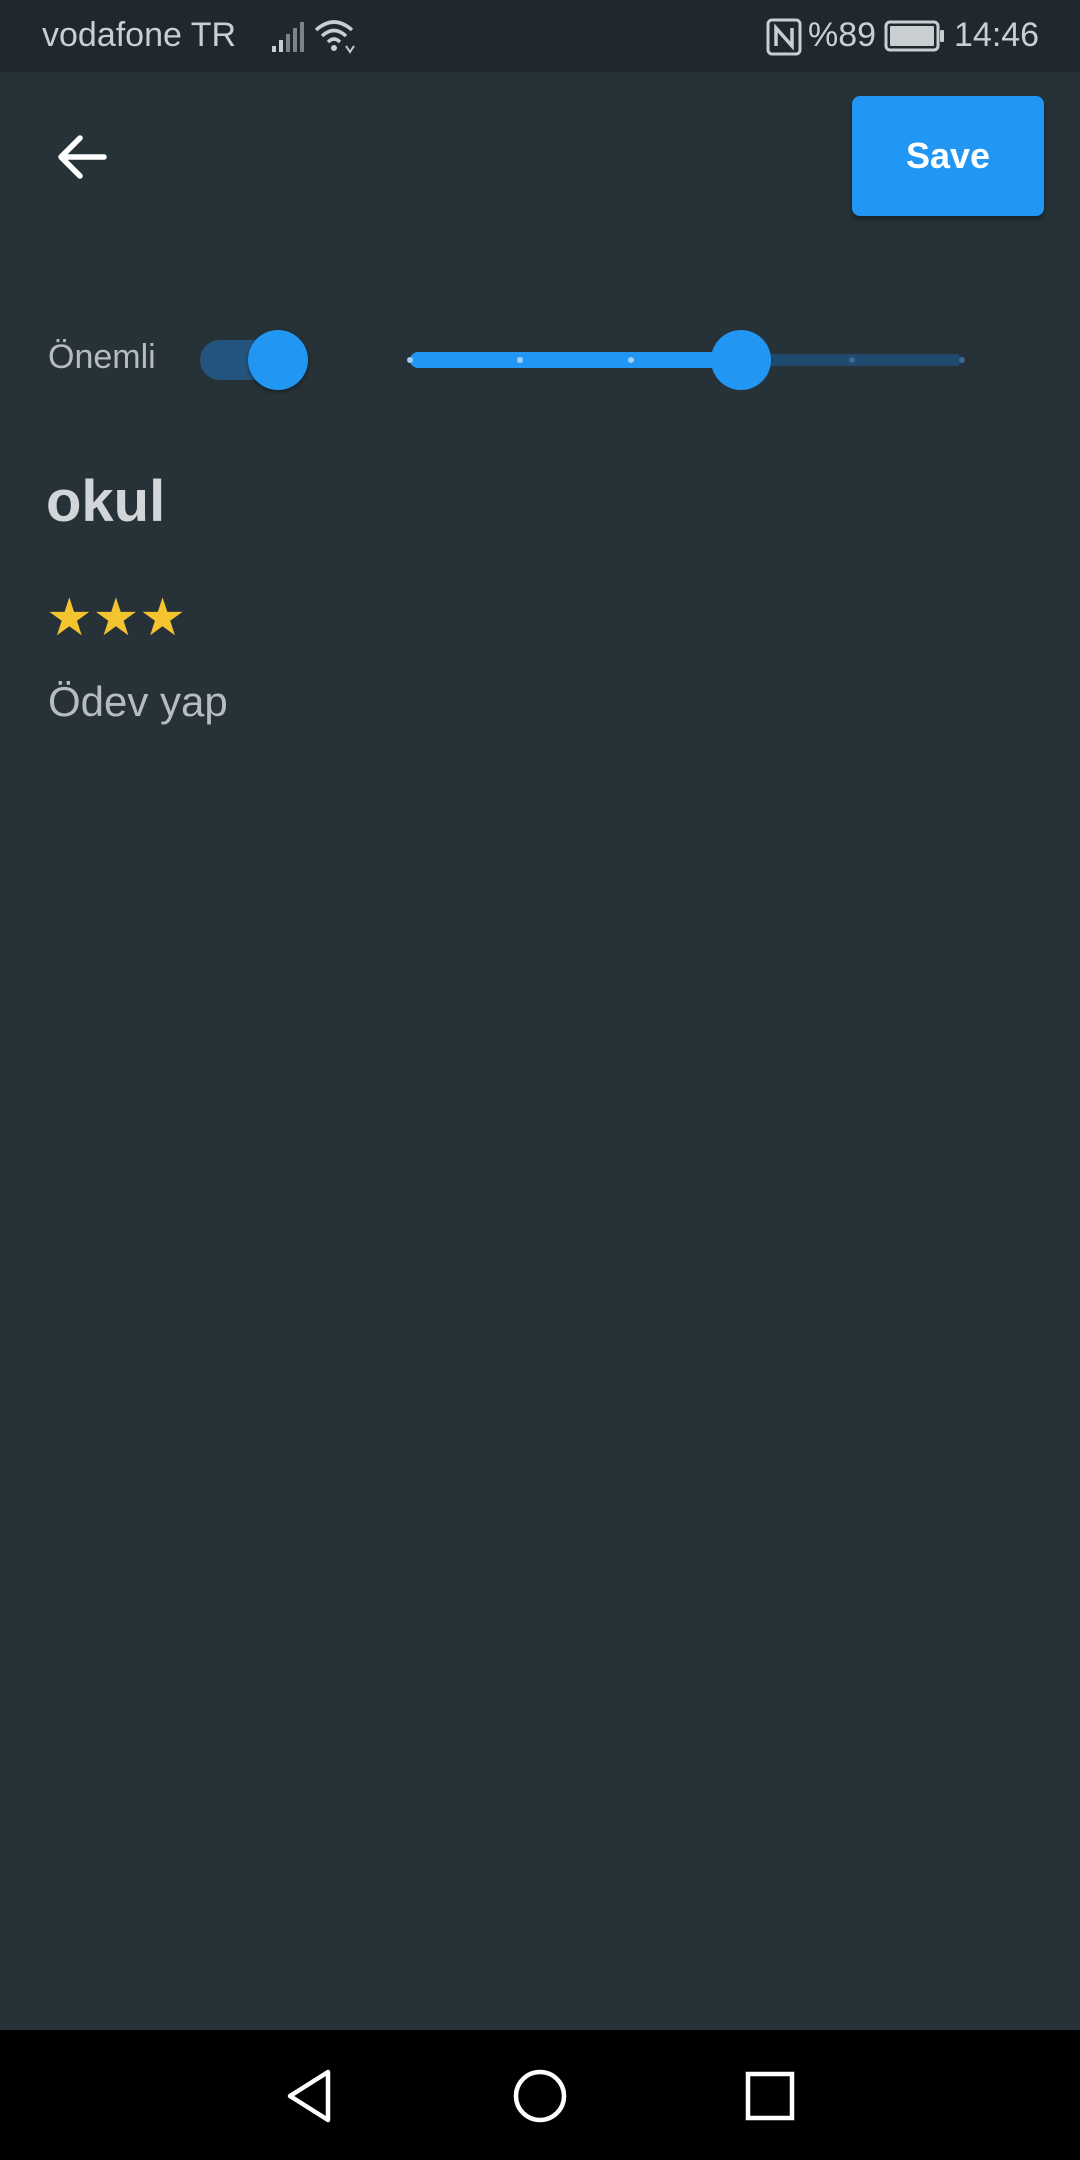 The image size is (1080, 2160). What do you see at coordinates (540, 36) in the screenshot?
I see `status-bar: vodafone TR %89 14:46` at bounding box center [540, 36].